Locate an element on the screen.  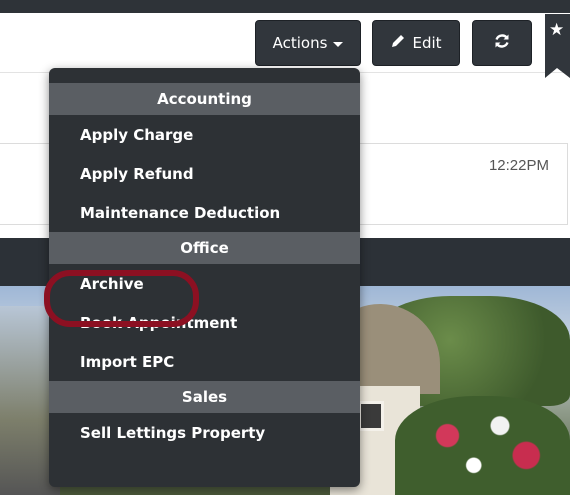
menu-item-apply-charge: Apply Charge is located at coordinates (204, 134).